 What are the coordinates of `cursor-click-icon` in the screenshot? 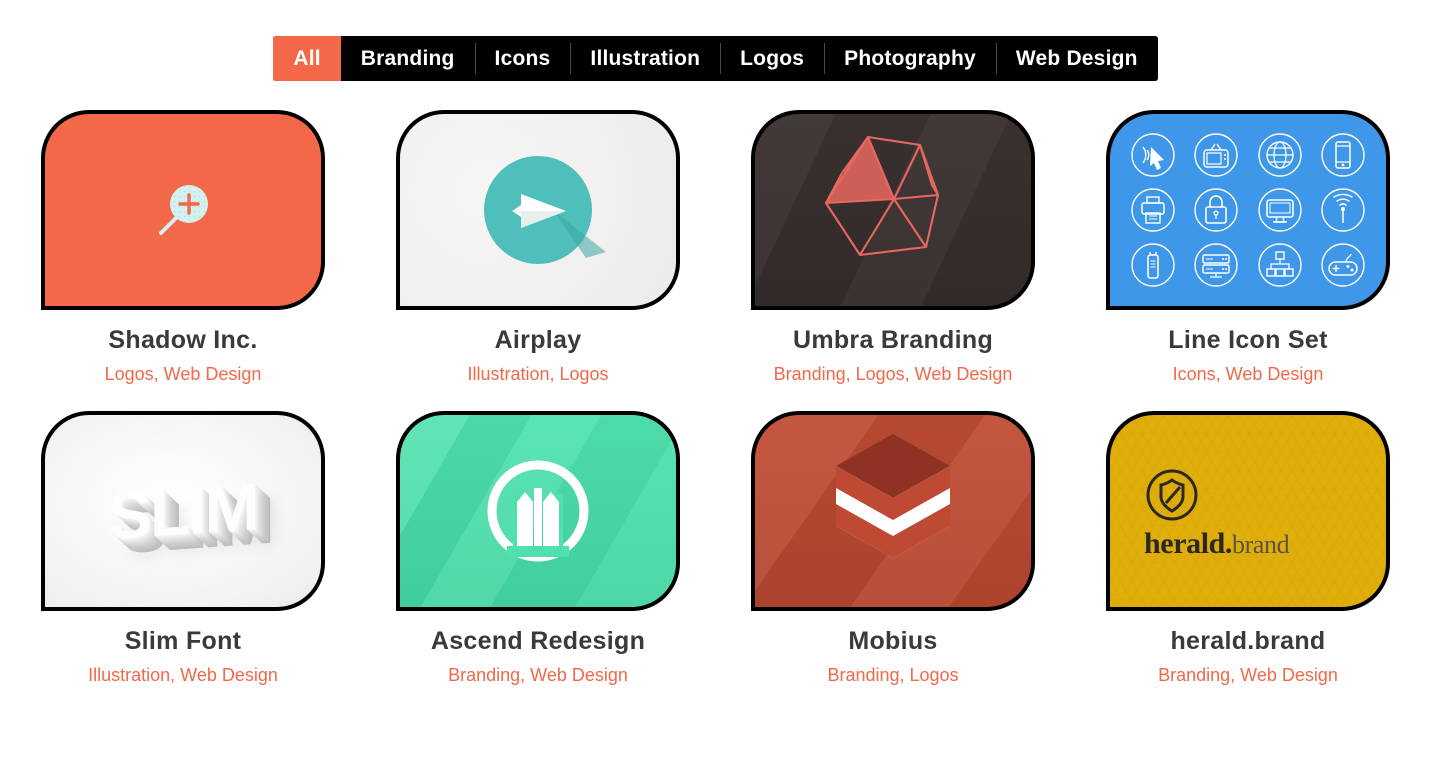 It's located at (1153, 154).